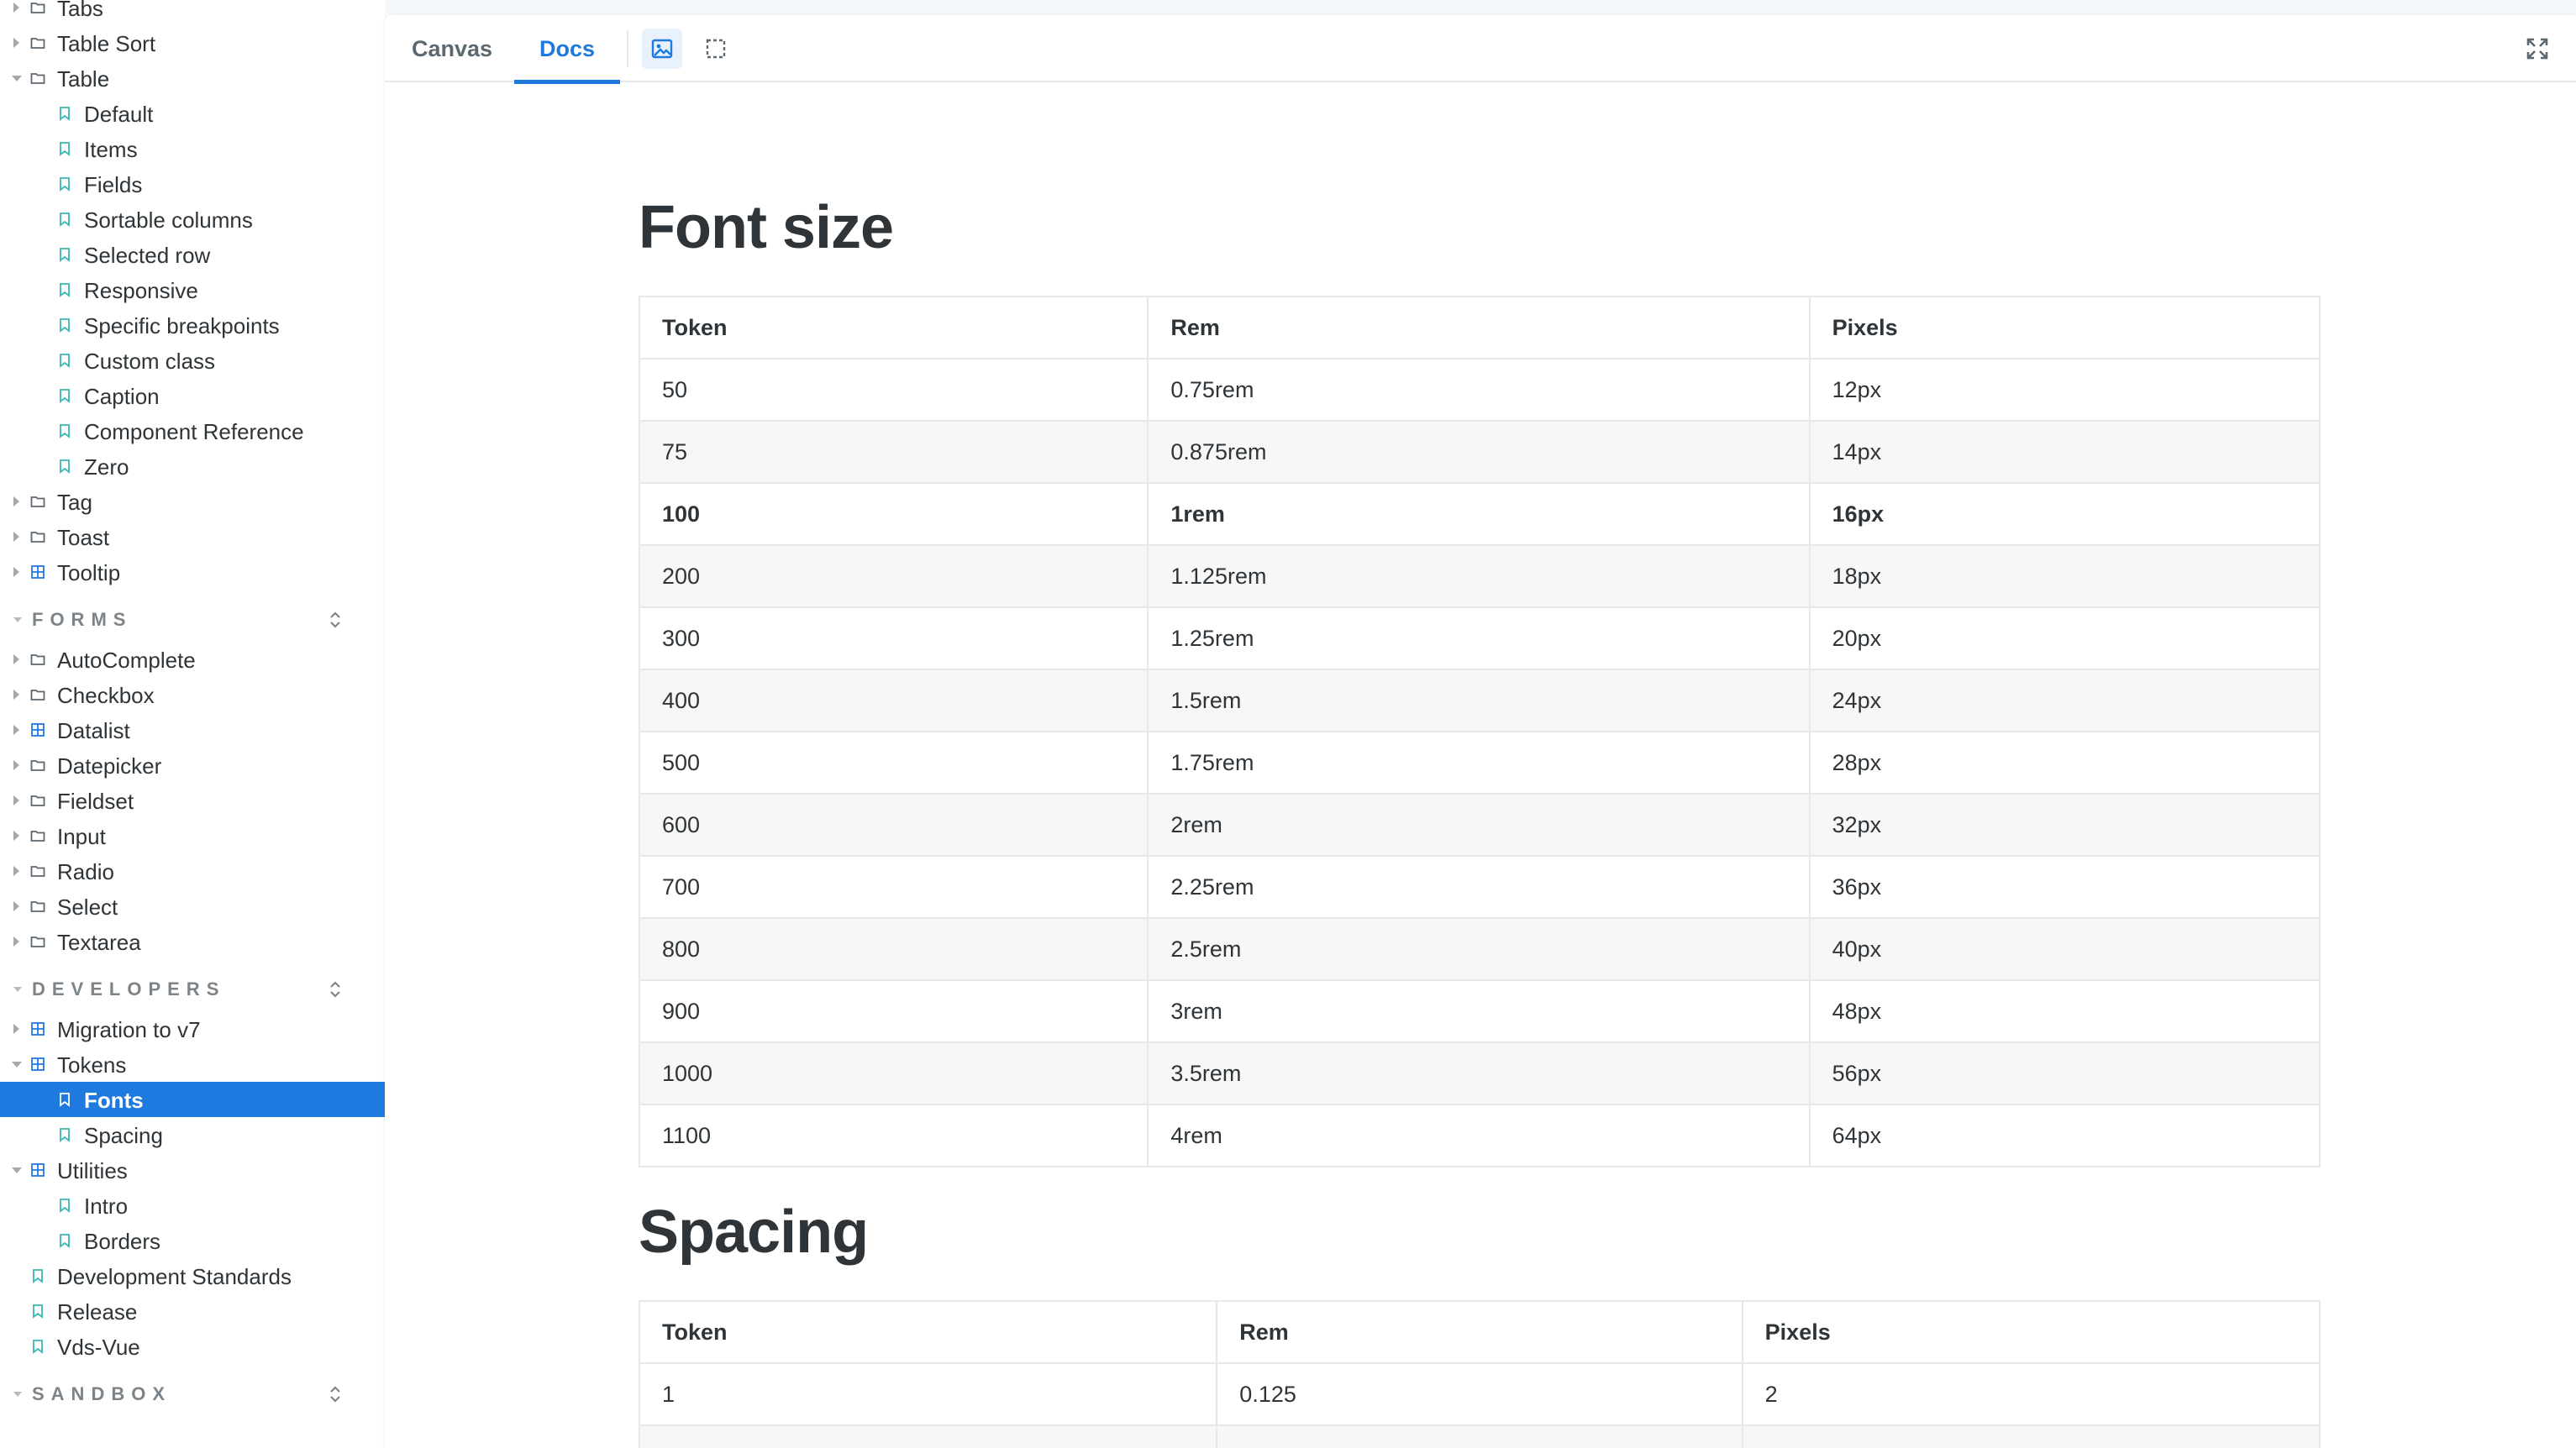 The width and height of the screenshot is (2576, 1448). I want to click on sidebar-item-specific-breakpoints: Specific breakpoints, so click(192, 325).